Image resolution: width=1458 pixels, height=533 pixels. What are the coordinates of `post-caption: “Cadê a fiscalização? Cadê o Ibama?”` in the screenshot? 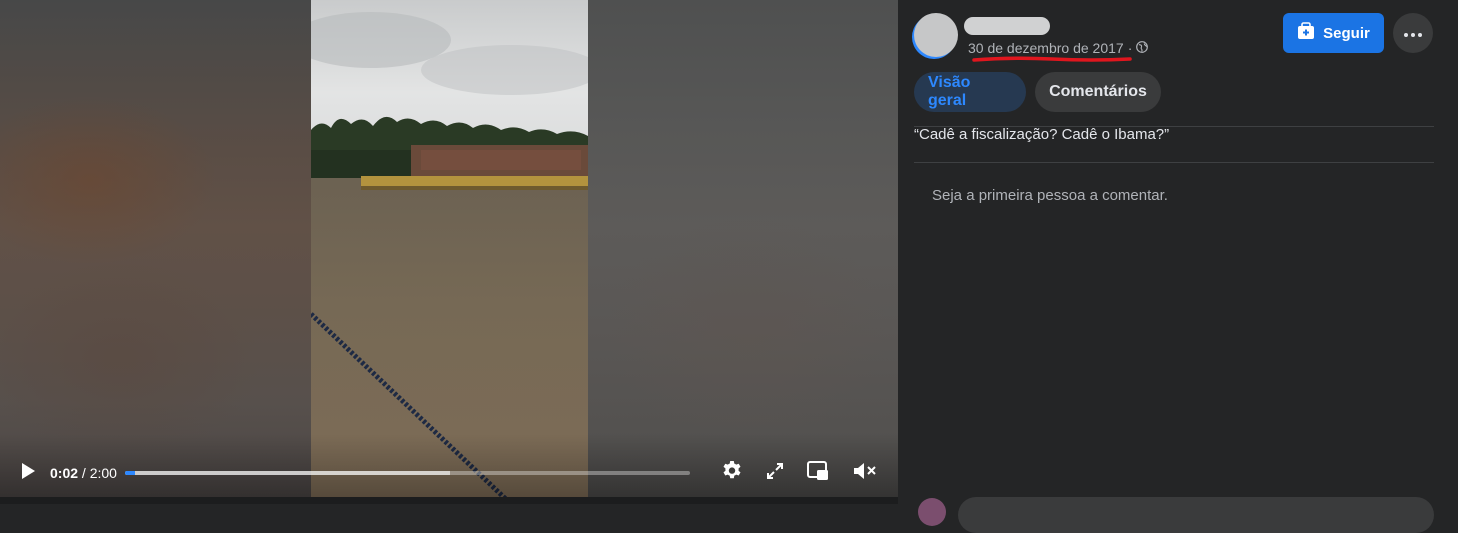 It's located at (1042, 134).